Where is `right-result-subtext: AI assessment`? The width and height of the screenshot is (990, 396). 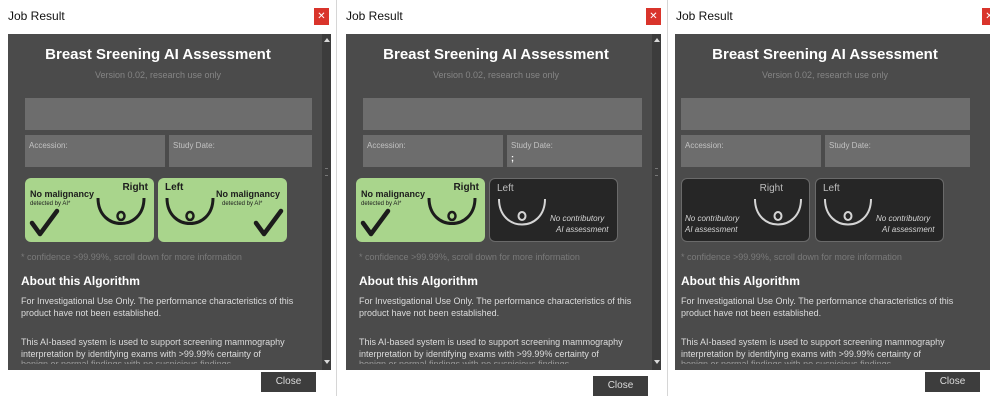 right-result-subtext: AI assessment is located at coordinates (711, 229).